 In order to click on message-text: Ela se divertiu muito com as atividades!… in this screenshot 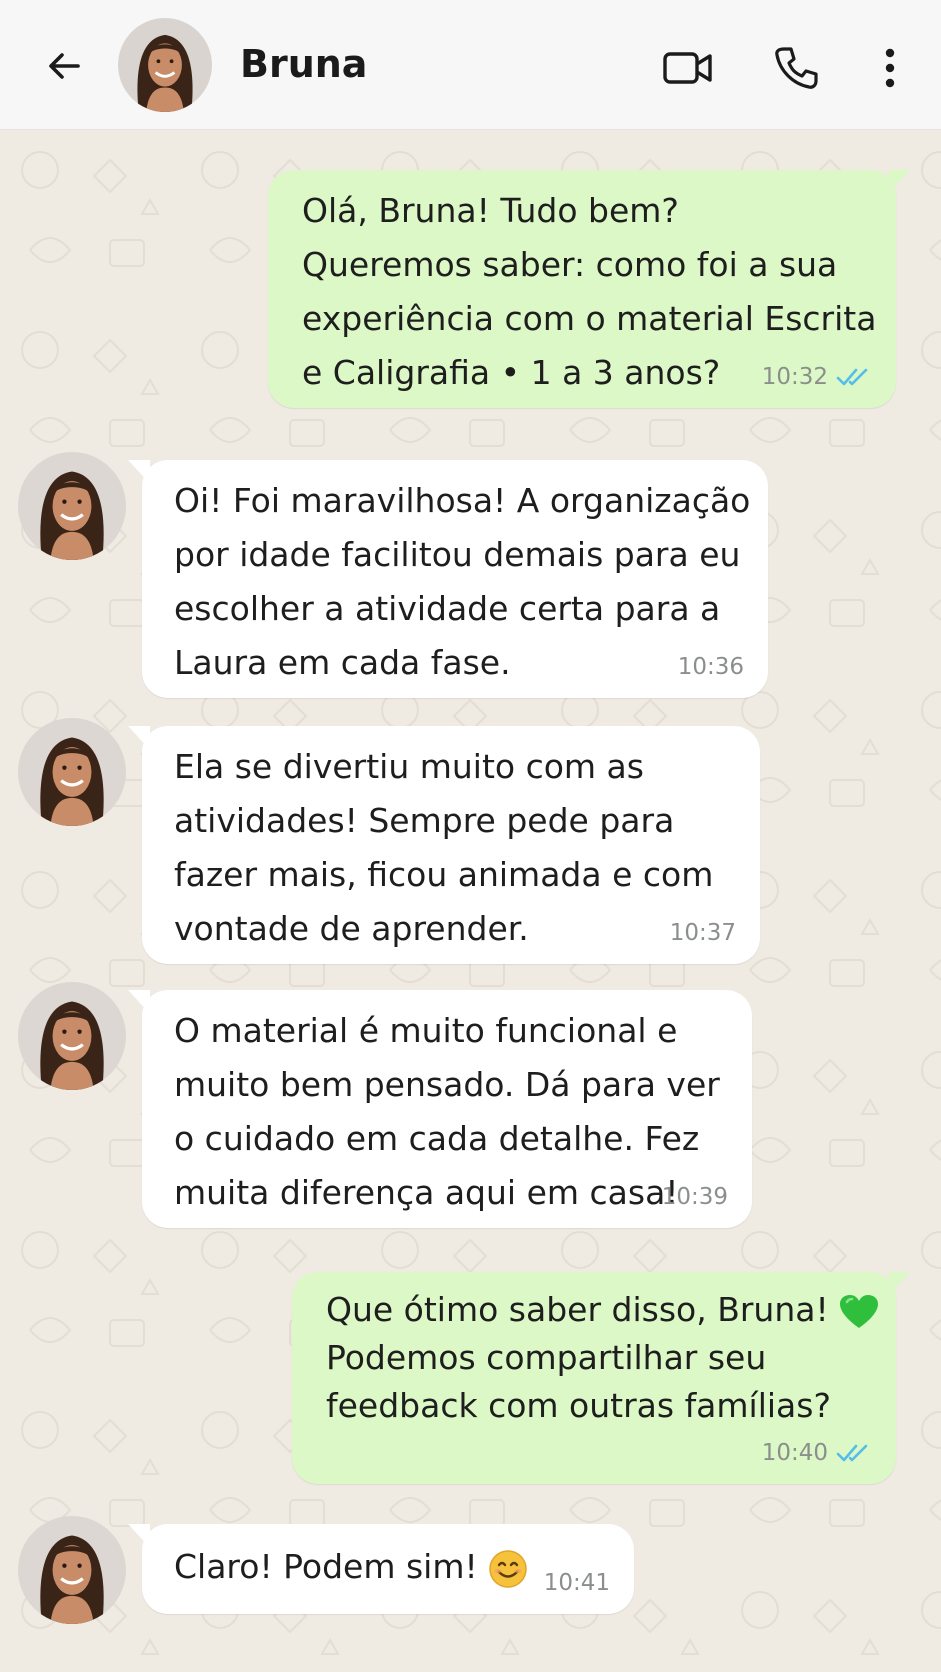, I will do `click(444, 847)`.